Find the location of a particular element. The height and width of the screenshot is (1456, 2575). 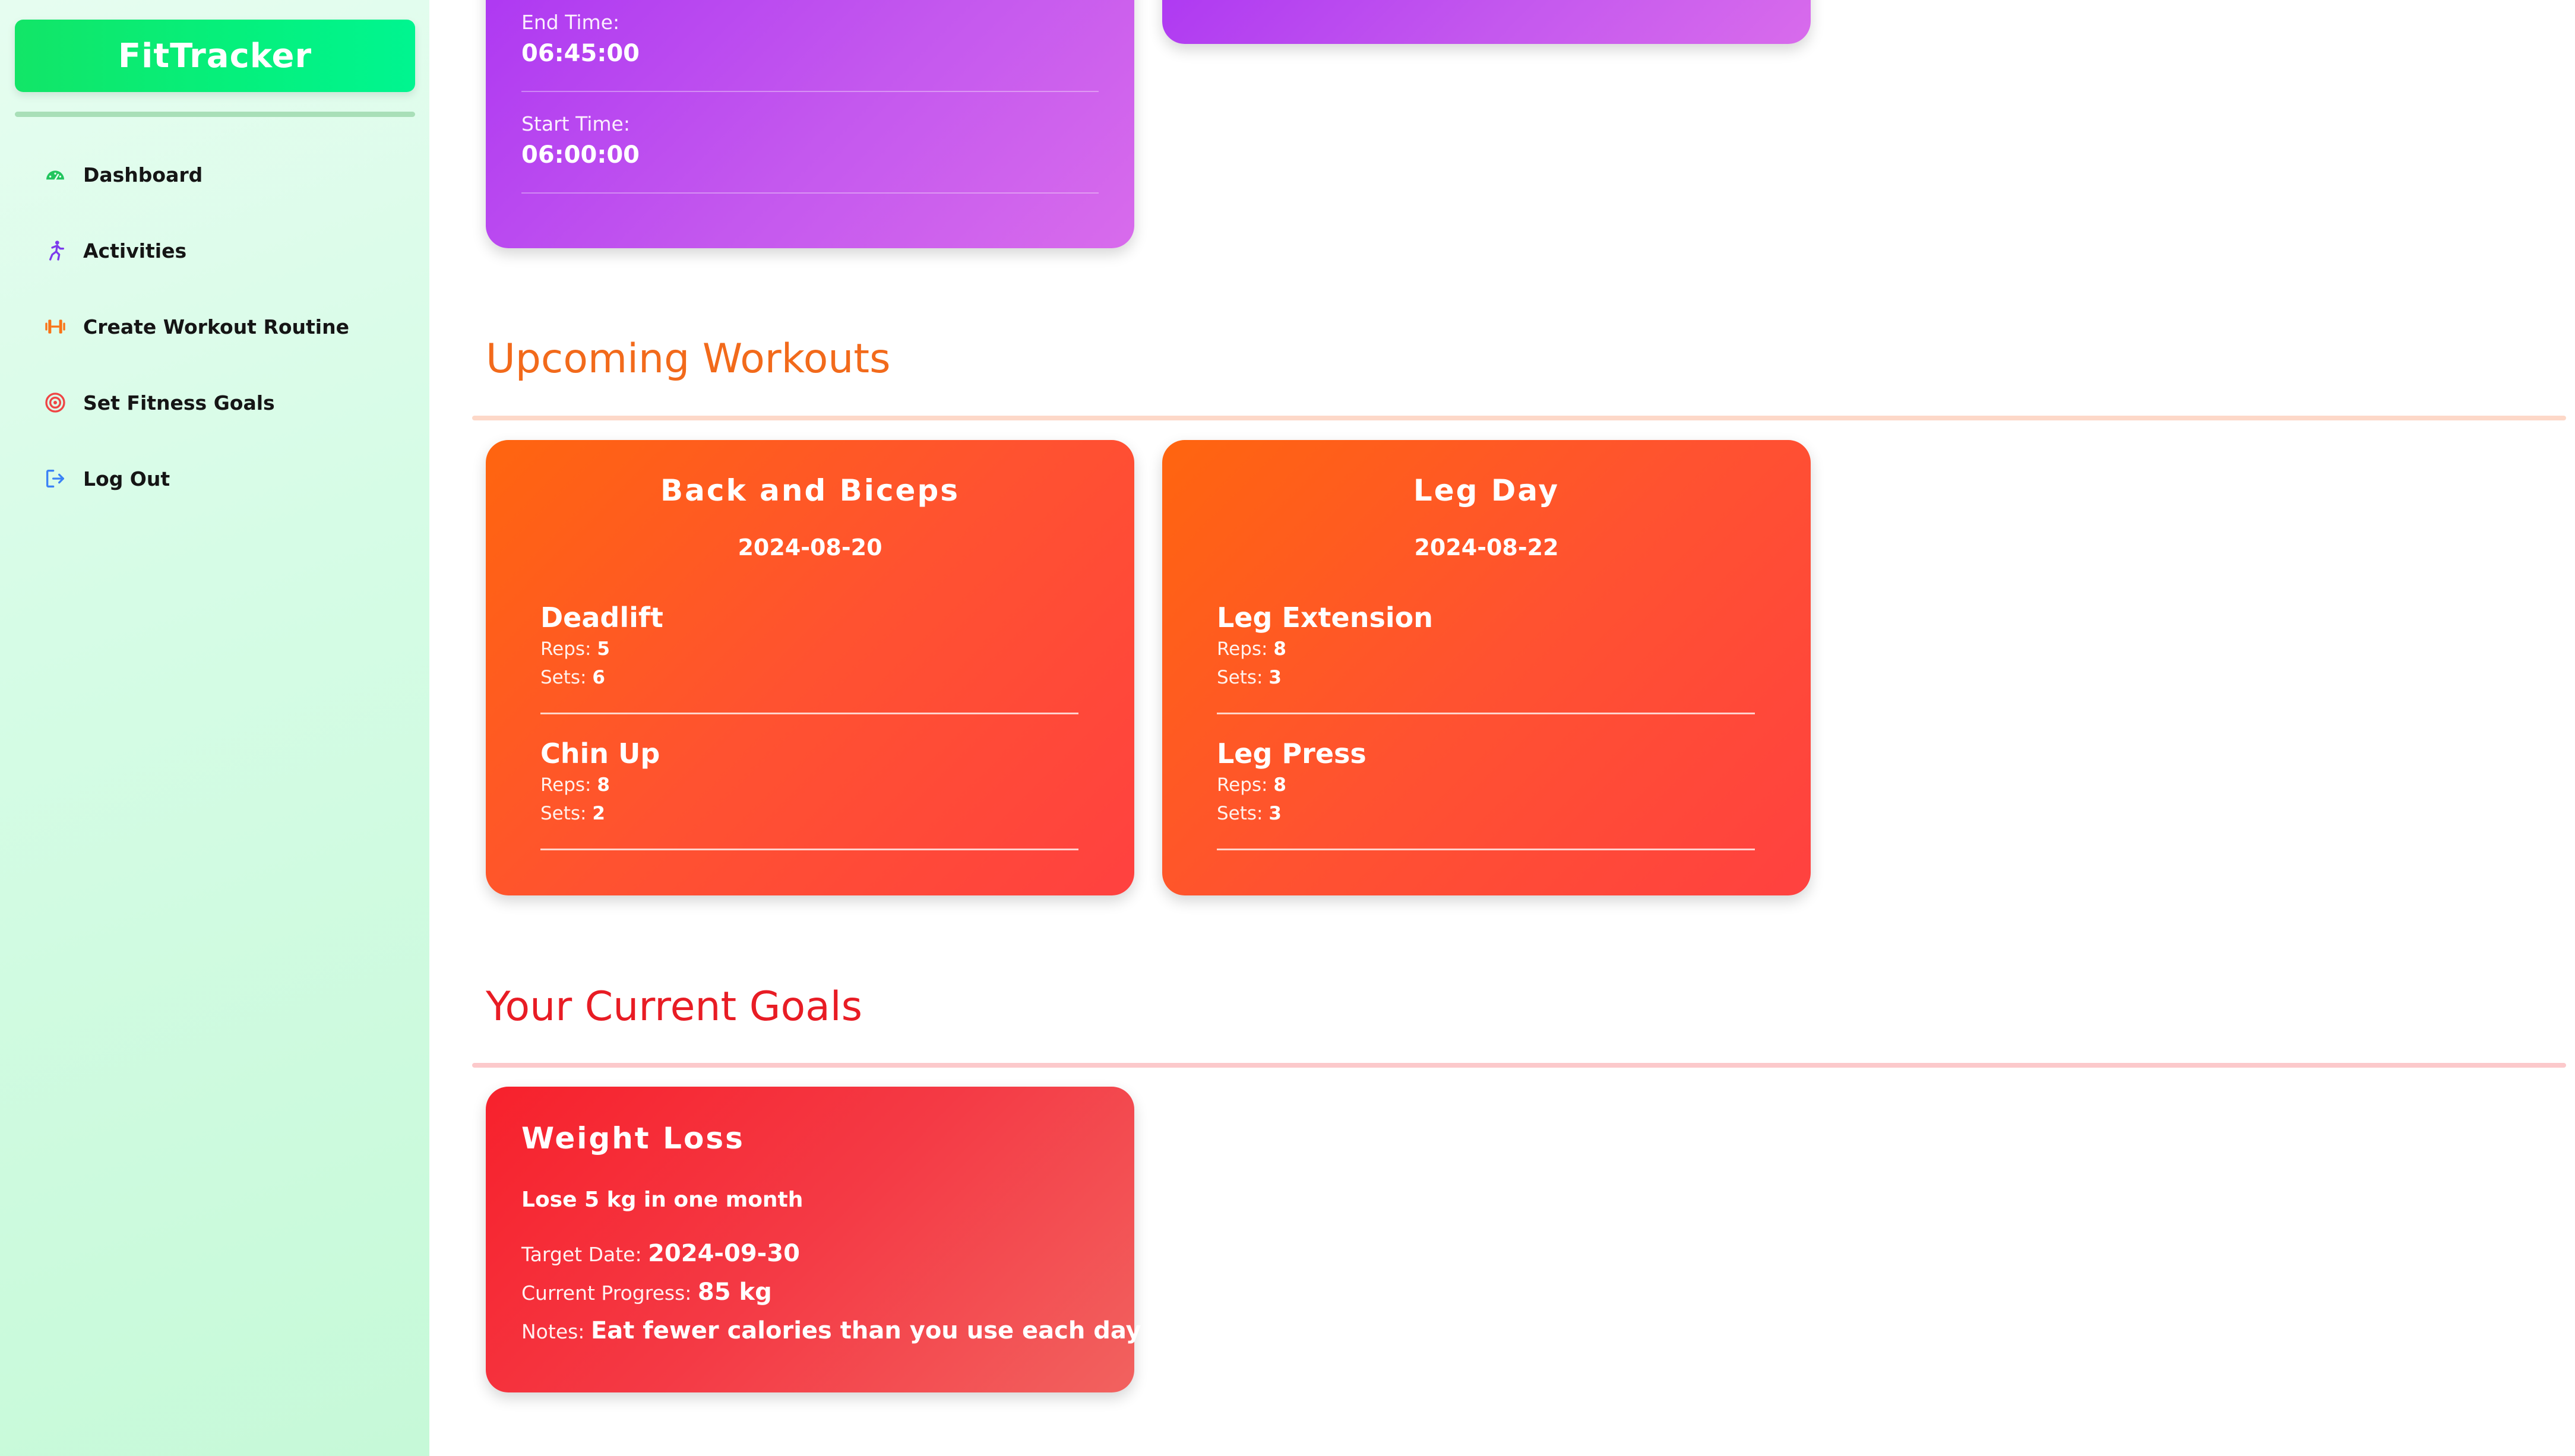

workout-title: Back and Biceps is located at coordinates (810, 490).